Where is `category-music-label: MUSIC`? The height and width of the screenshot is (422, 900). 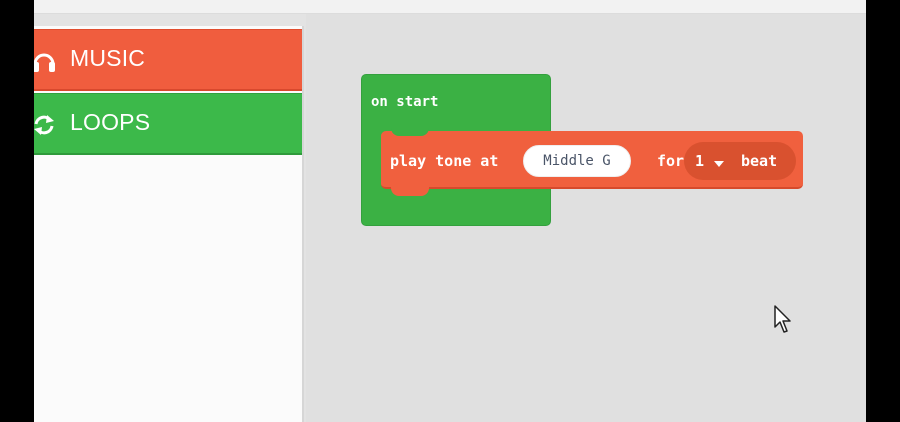
category-music-label: MUSIC is located at coordinates (108, 58).